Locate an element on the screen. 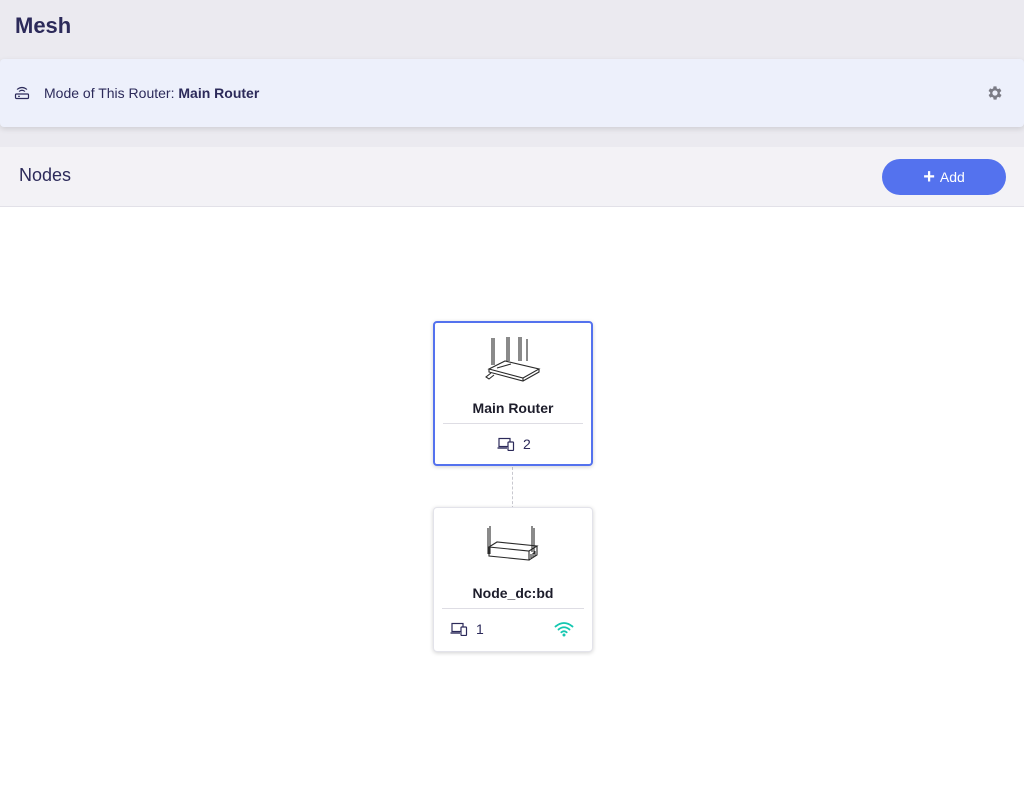  router-mode-text: Mode of This Router: Main Router is located at coordinates (151, 93).